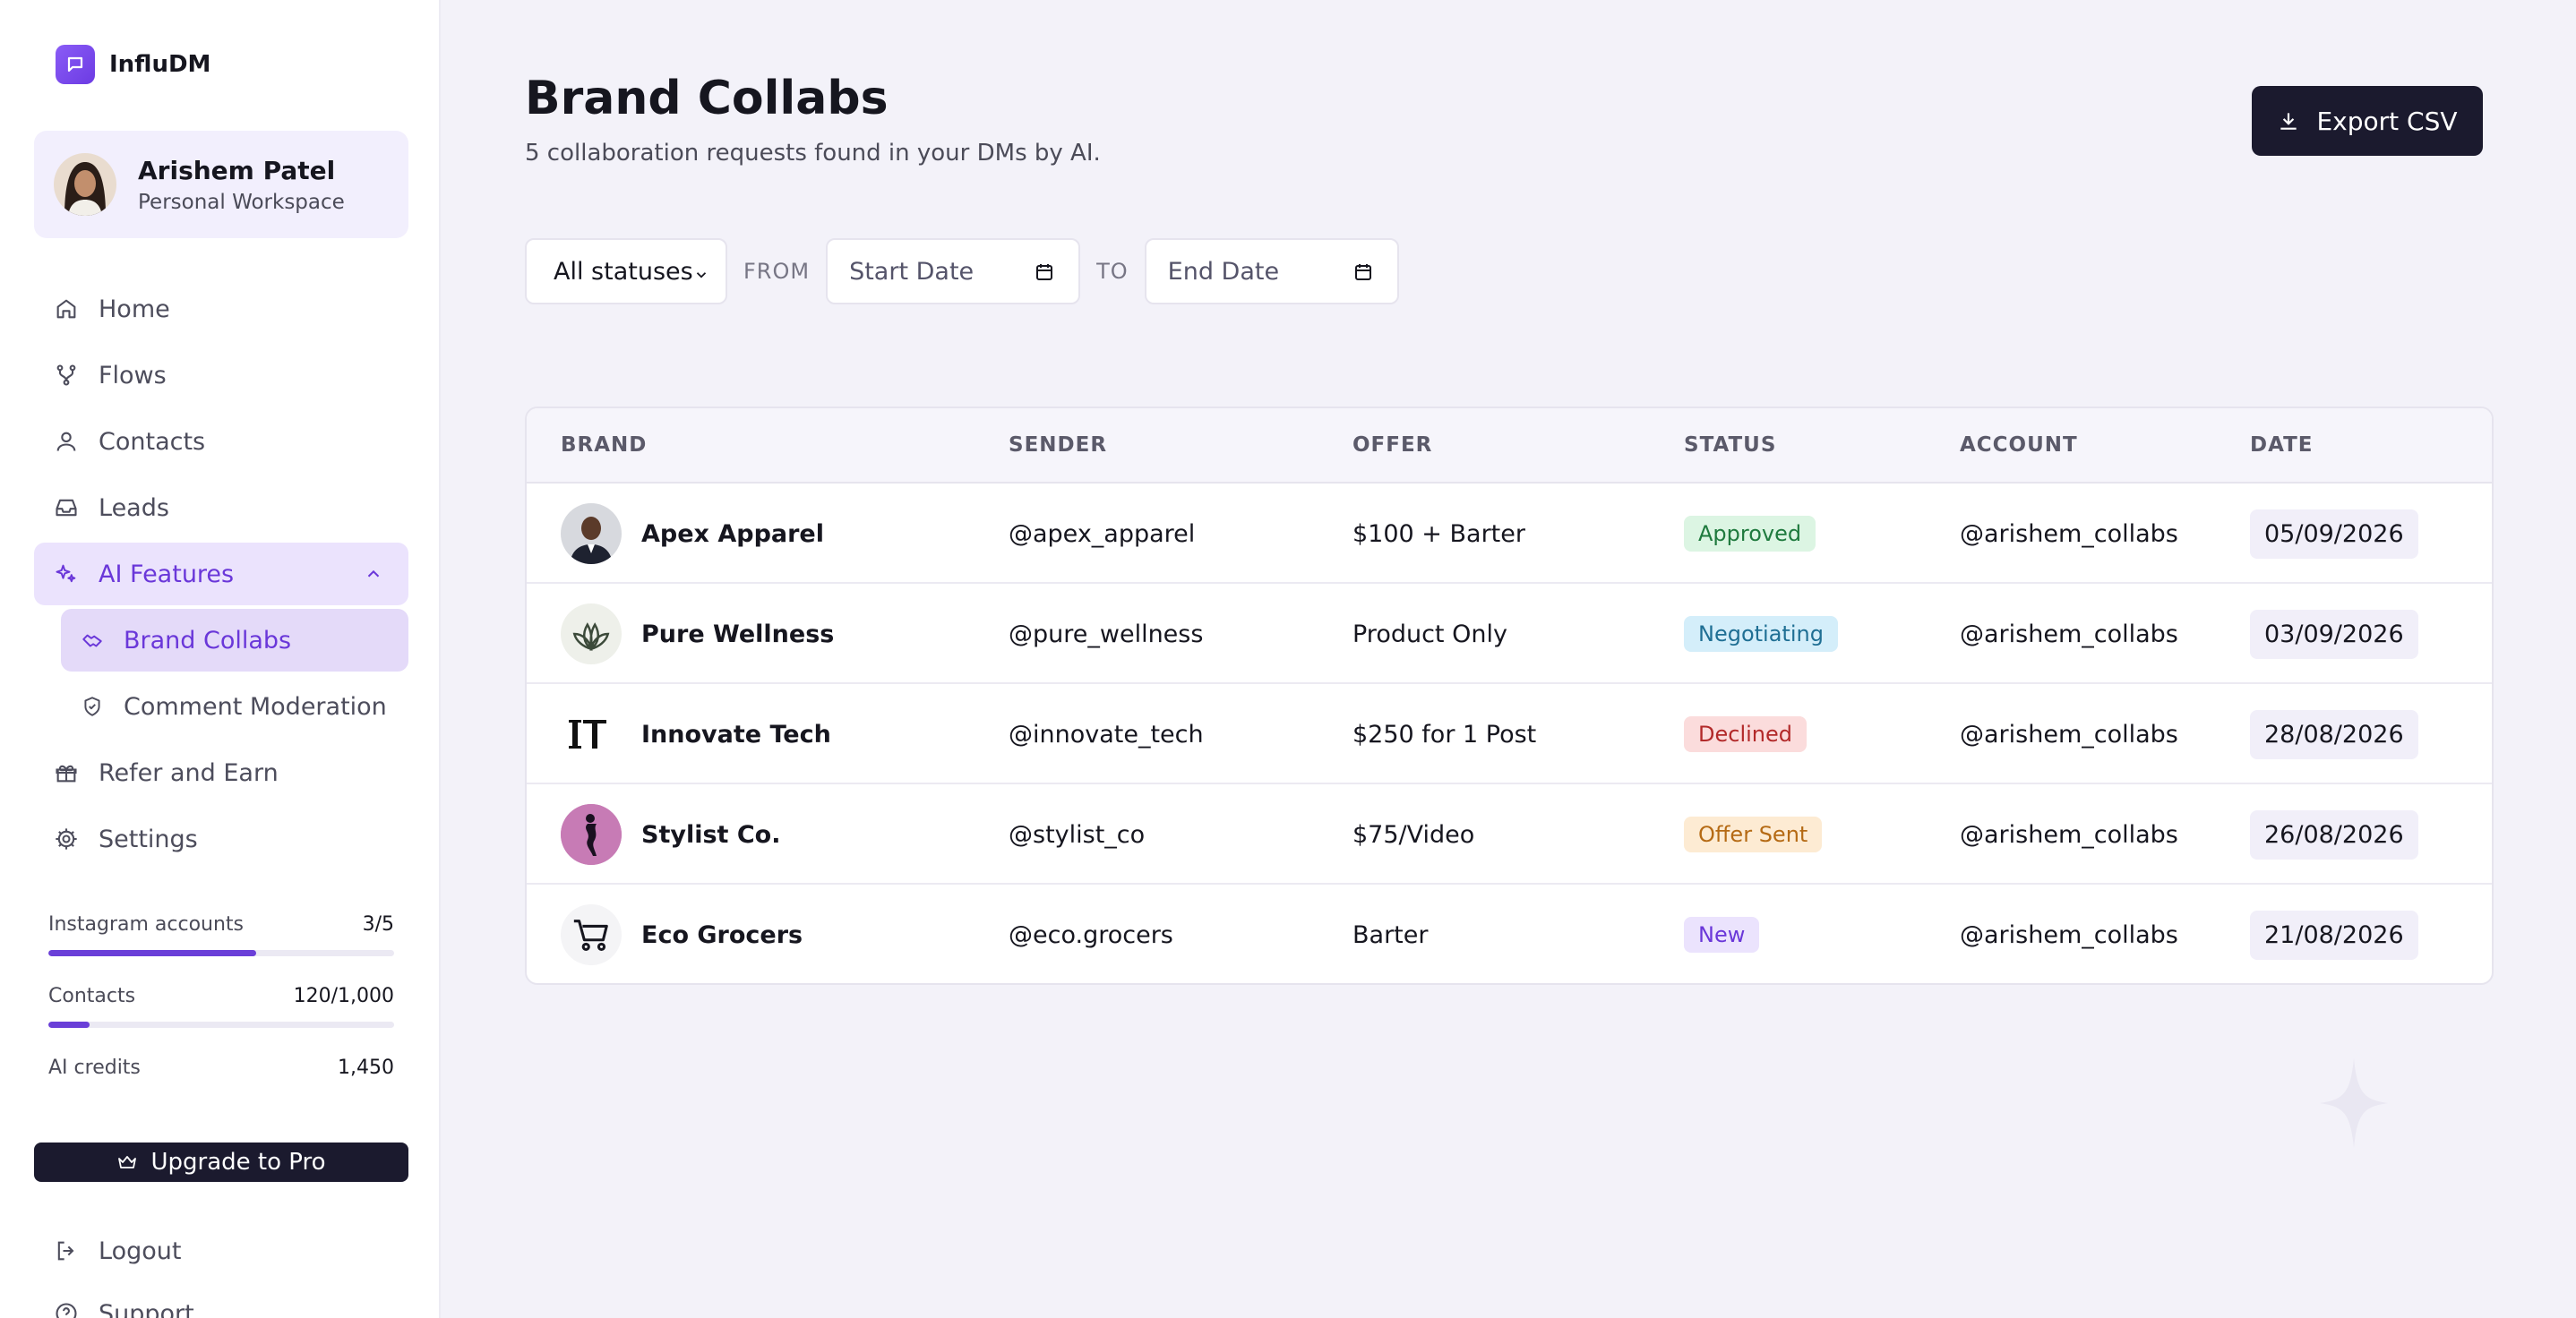 This screenshot has height=1318, width=2576. I want to click on flow-icon, so click(66, 375).